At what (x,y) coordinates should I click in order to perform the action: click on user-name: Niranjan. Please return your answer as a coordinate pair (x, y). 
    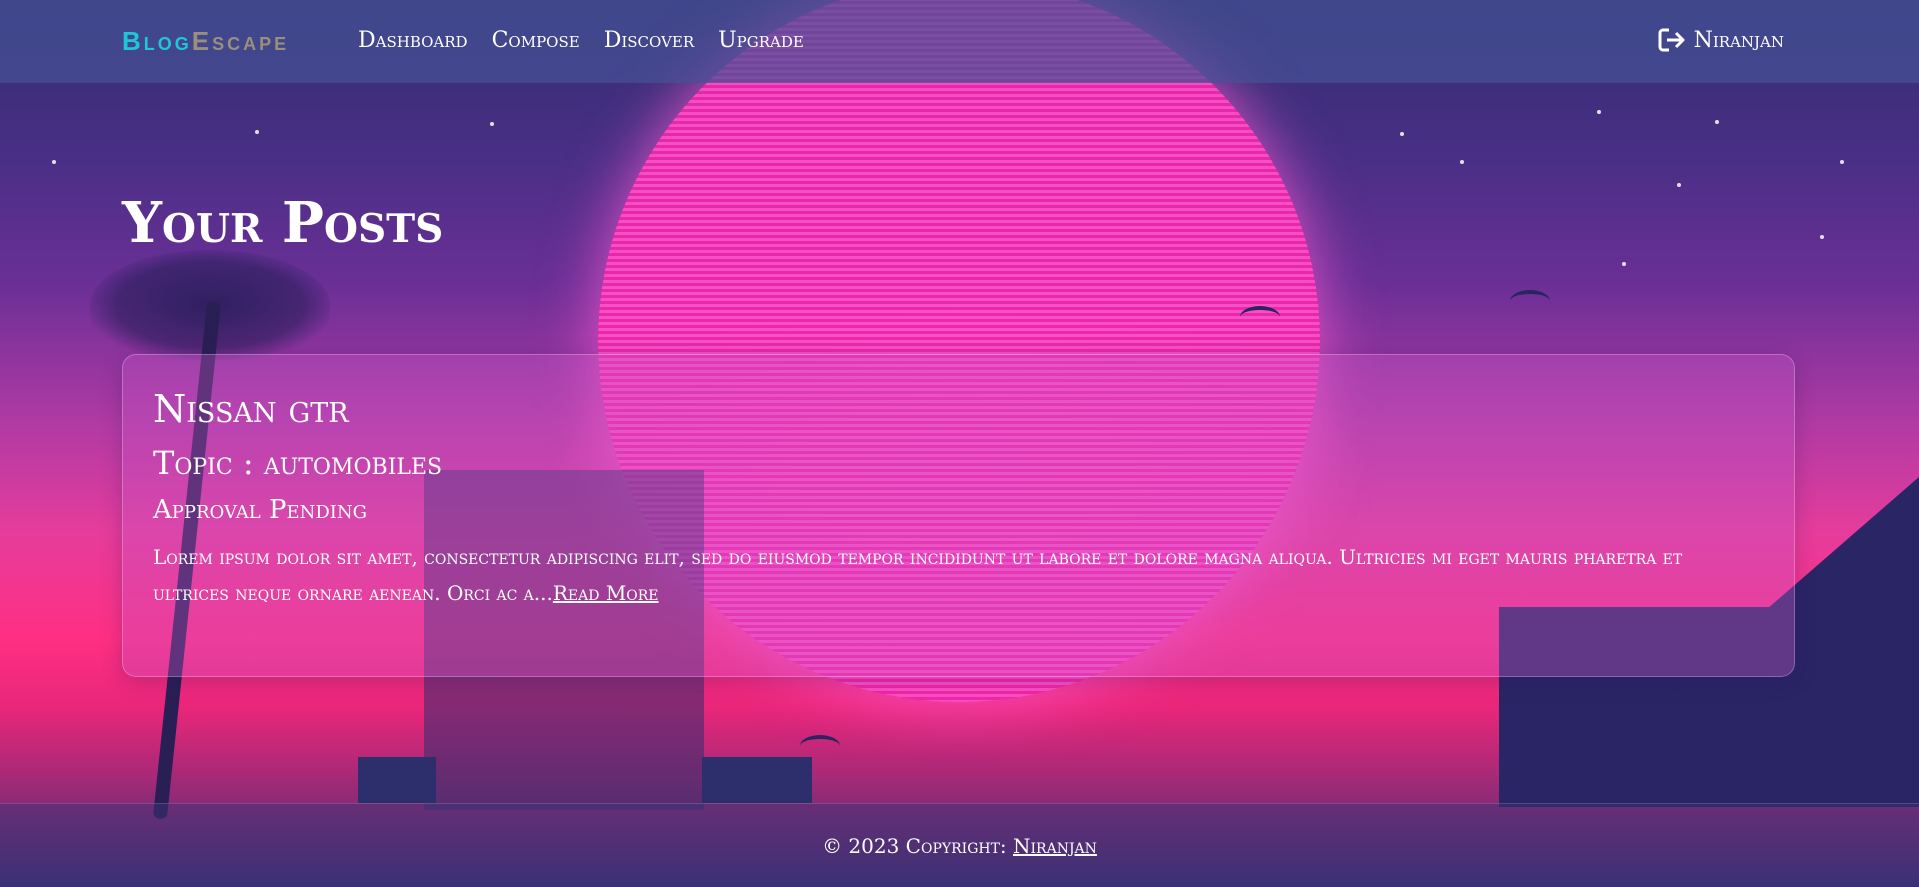
    Looking at the image, I should click on (1738, 40).